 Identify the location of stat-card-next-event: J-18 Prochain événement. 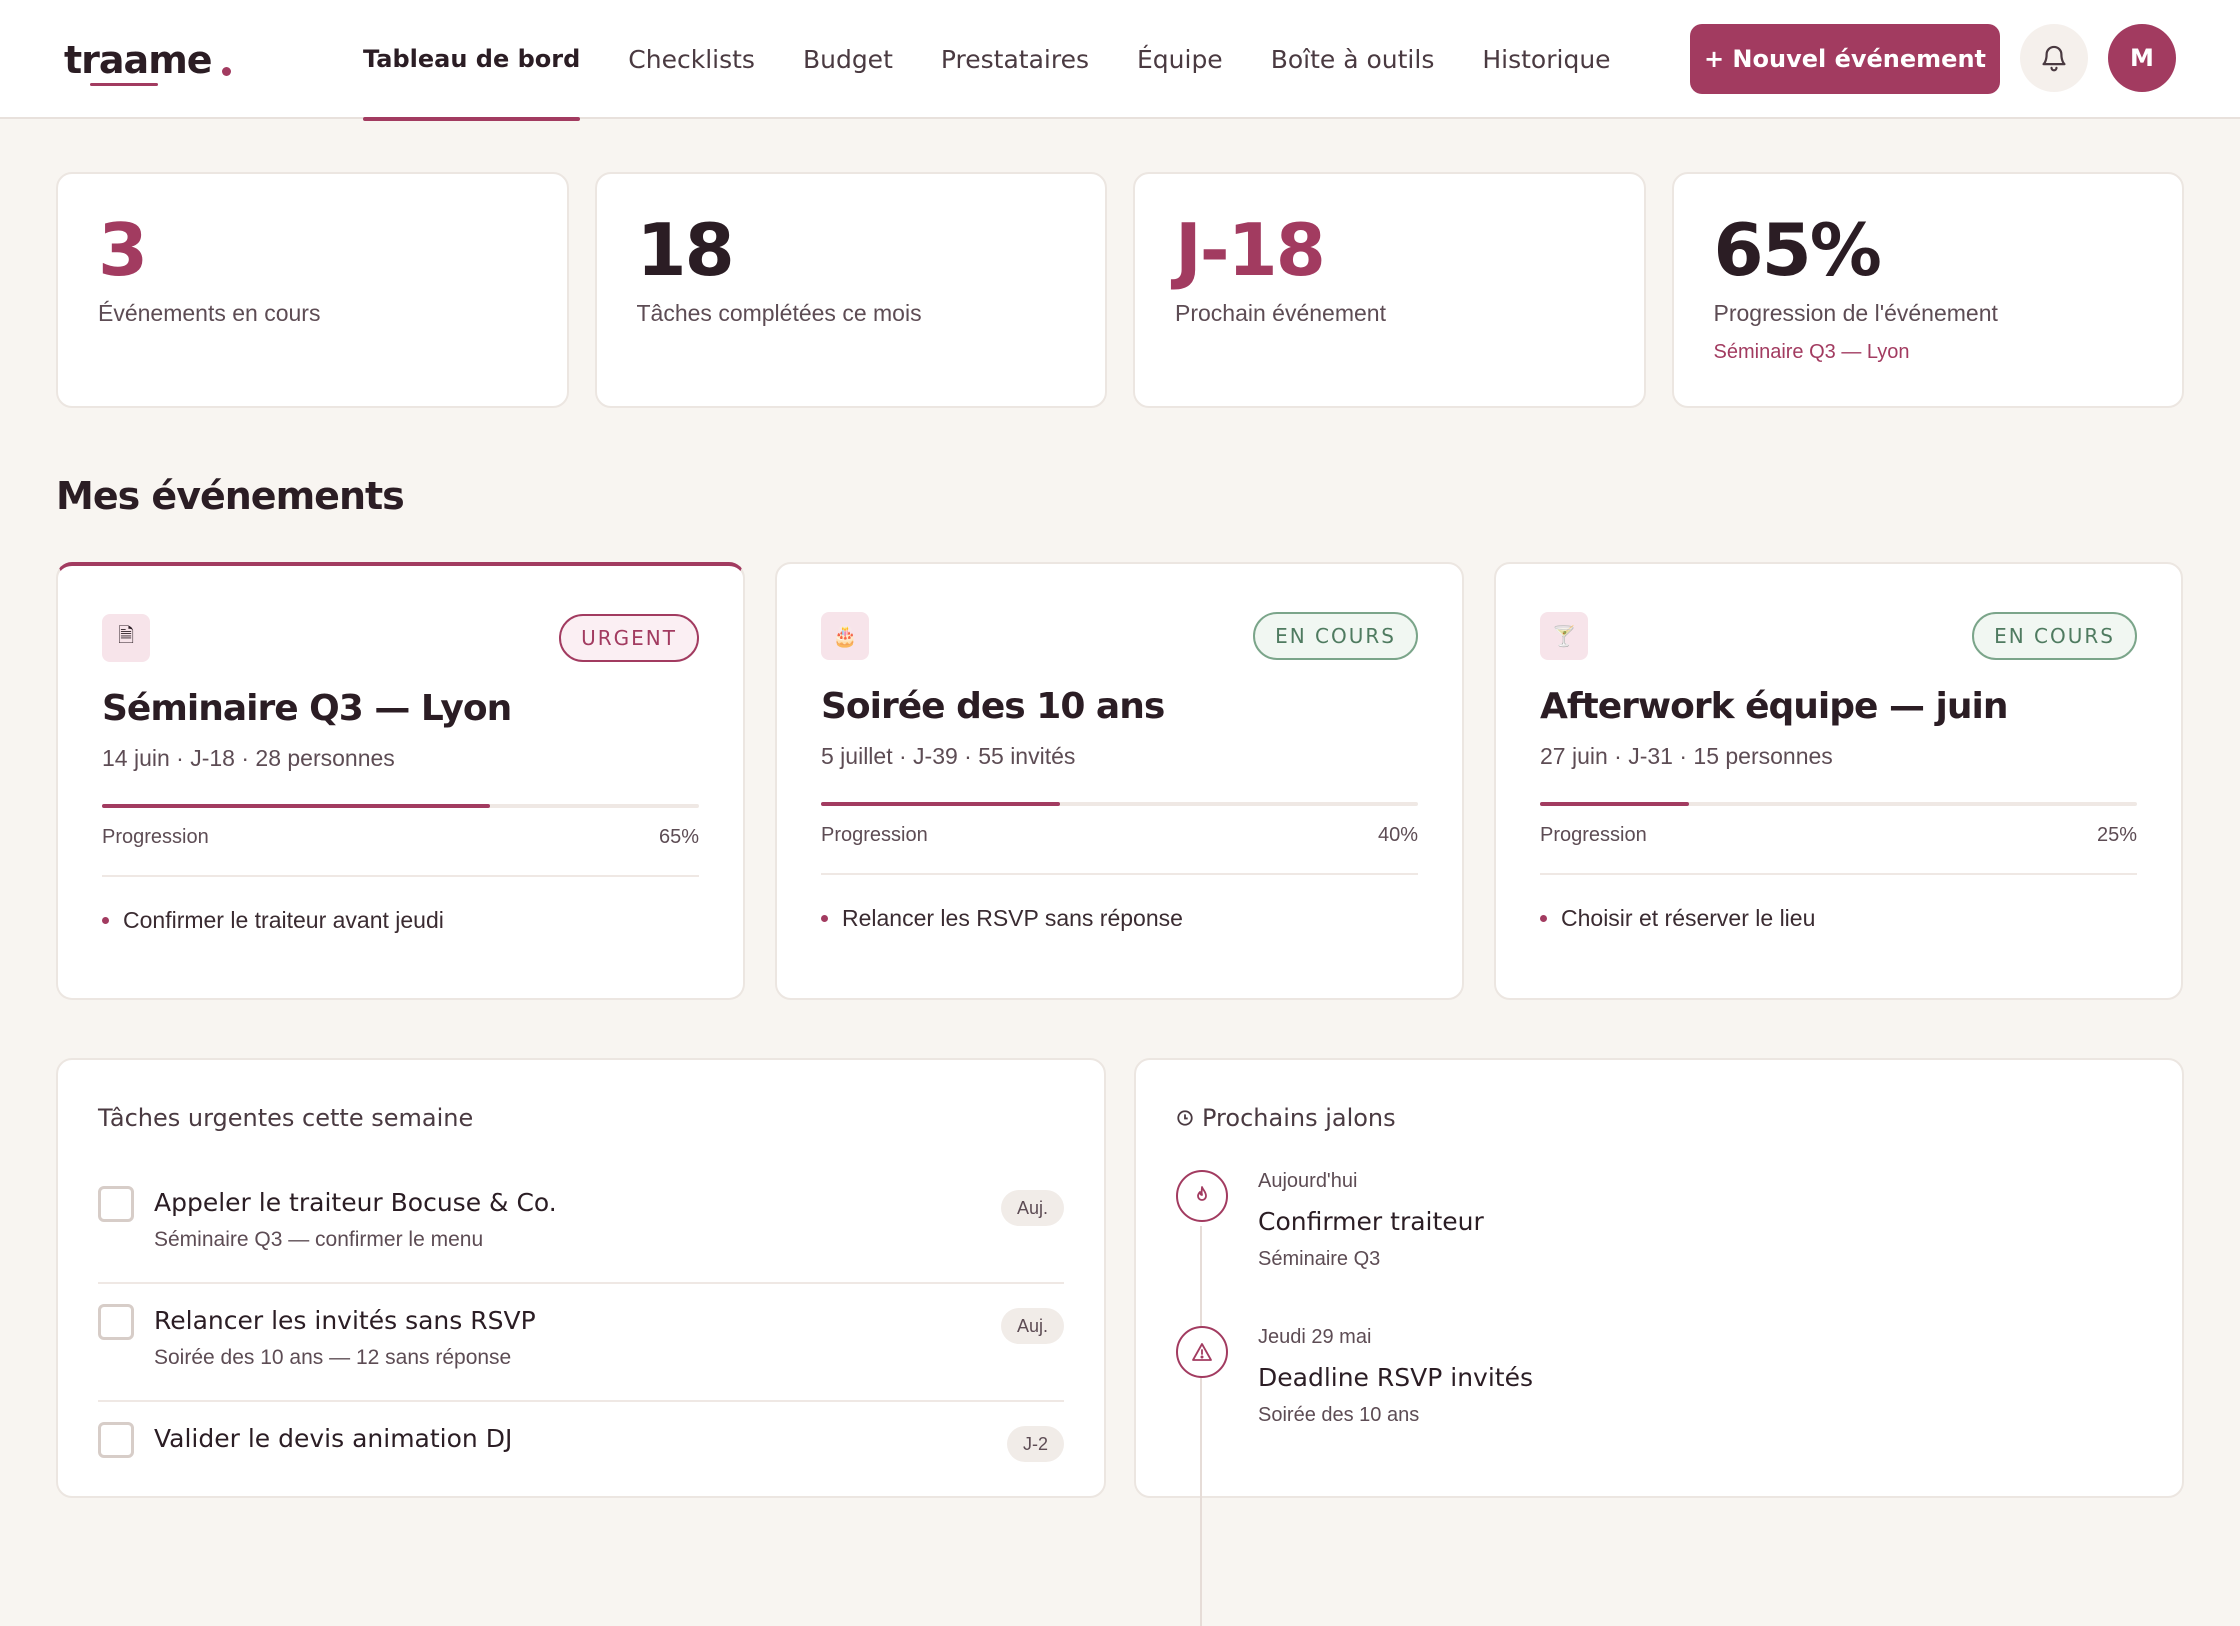
(1389, 290).